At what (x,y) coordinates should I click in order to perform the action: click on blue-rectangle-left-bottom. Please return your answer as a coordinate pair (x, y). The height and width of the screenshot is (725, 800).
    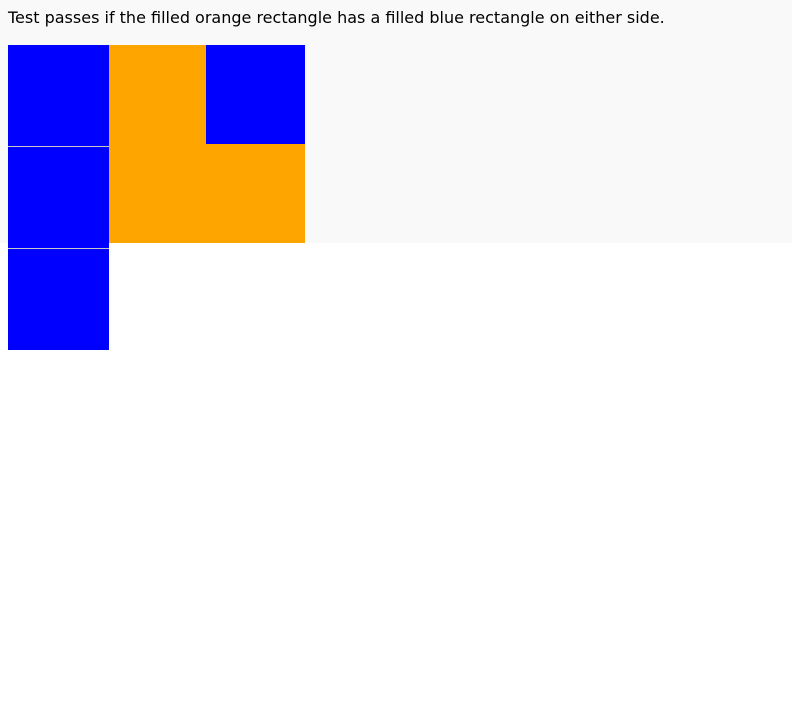
    Looking at the image, I should click on (58, 299).